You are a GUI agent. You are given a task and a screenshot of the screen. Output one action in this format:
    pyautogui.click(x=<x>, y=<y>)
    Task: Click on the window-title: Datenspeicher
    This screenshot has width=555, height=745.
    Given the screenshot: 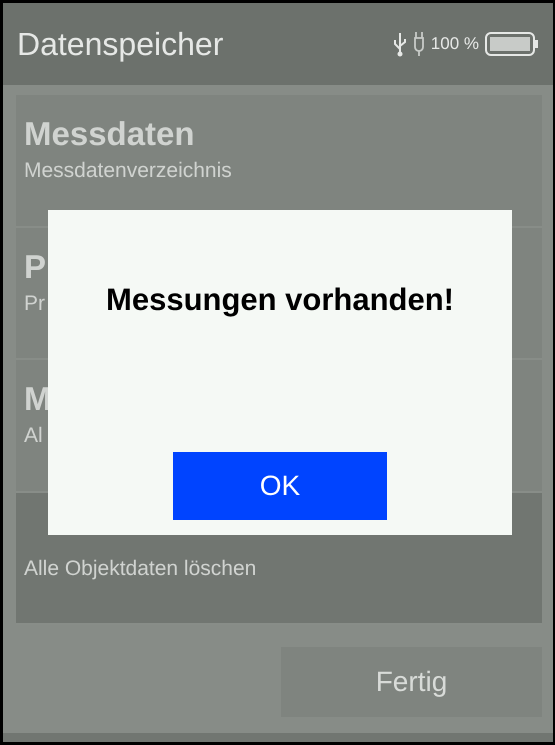 What is the action you would take?
    pyautogui.click(x=120, y=44)
    